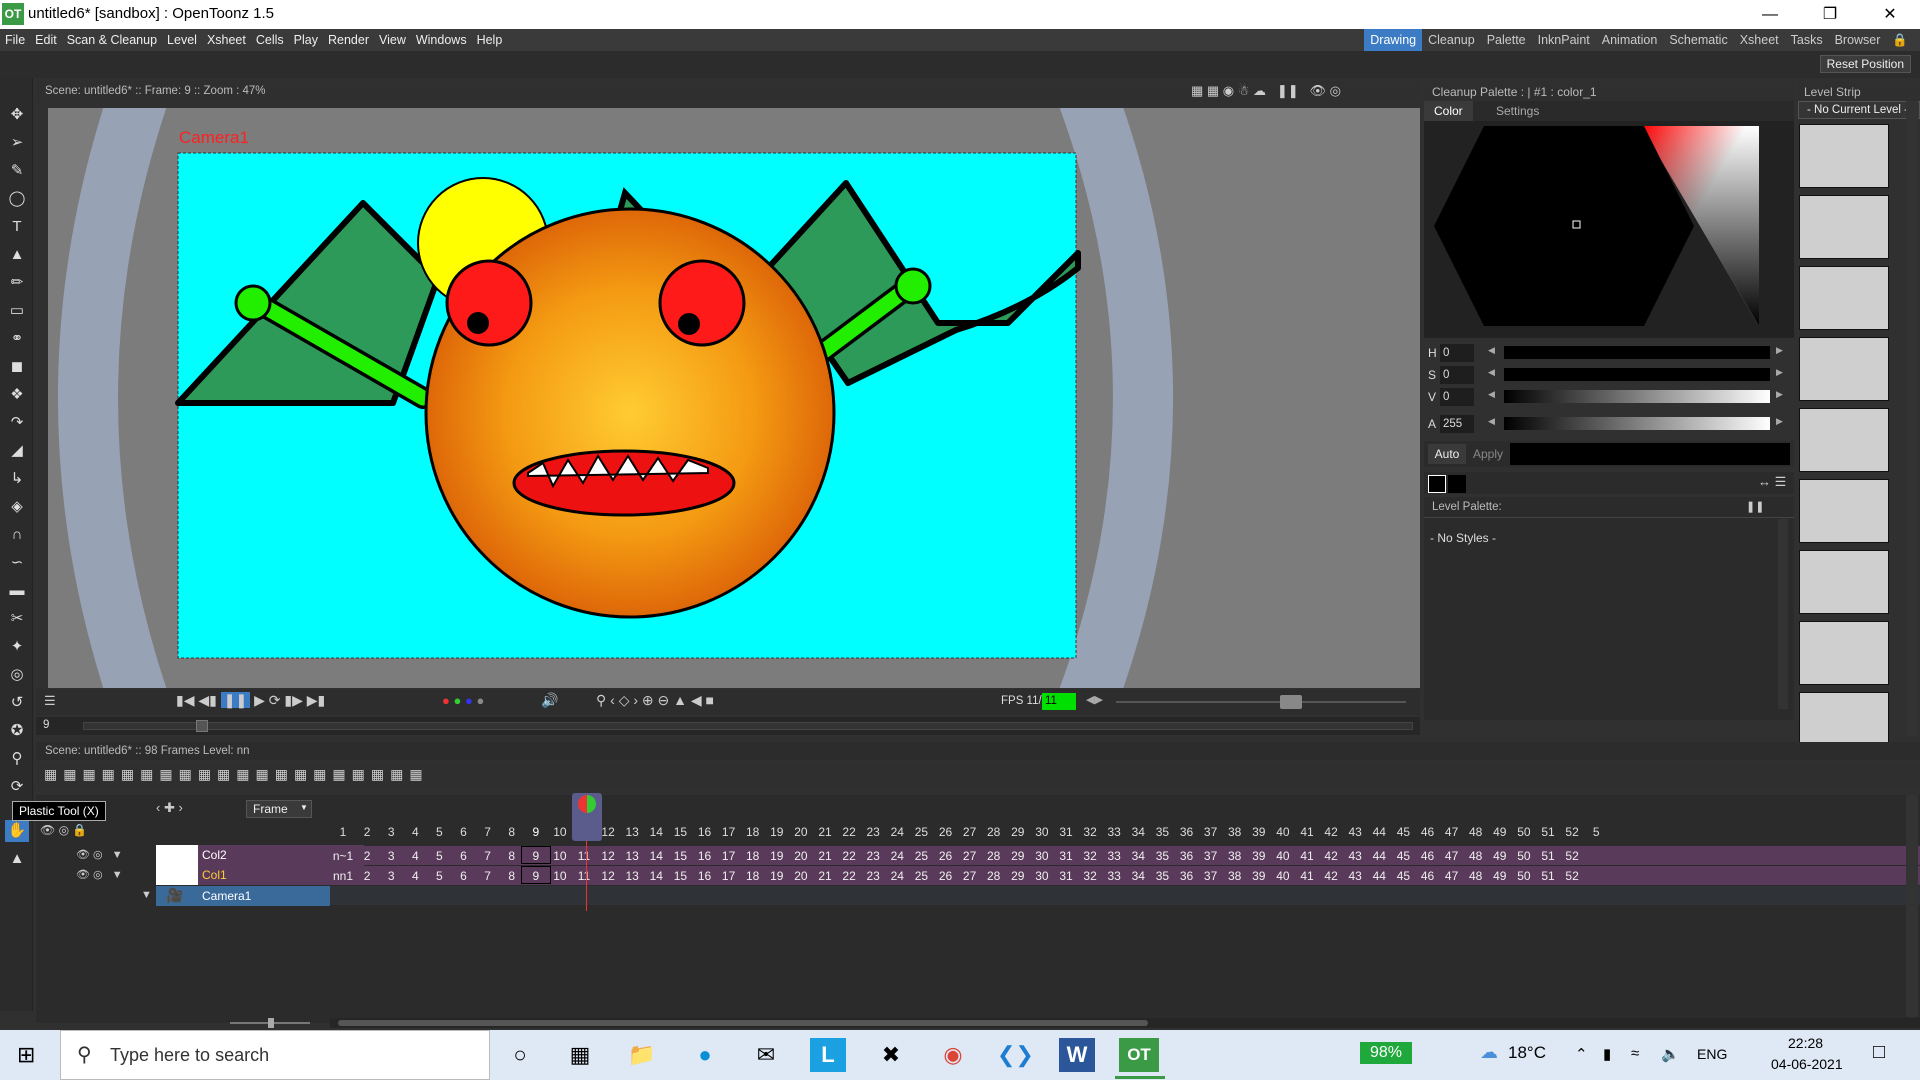 The image size is (1920, 1080). What do you see at coordinates (520, 1055) in the screenshot?
I see `cortana-icon: ○` at bounding box center [520, 1055].